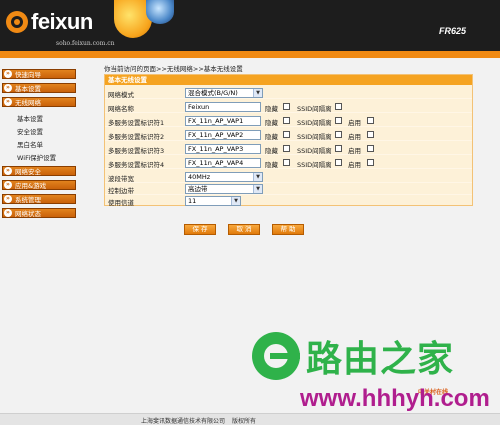 The image size is (500, 425). What do you see at coordinates (192, 201) in the screenshot?
I see `channel-value: 11` at bounding box center [192, 201].